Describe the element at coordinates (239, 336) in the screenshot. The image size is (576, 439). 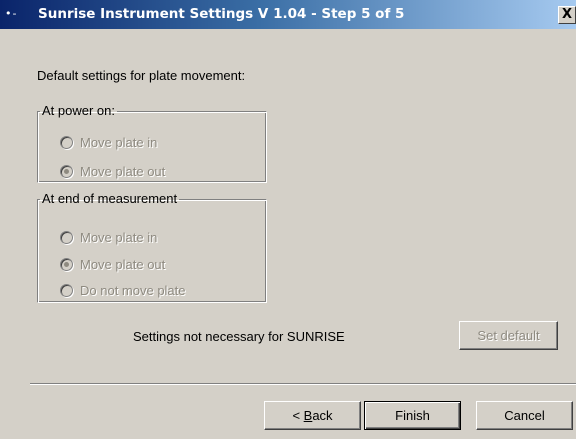
I see `settings-note: Settings not necessary for SUNRISE` at that location.